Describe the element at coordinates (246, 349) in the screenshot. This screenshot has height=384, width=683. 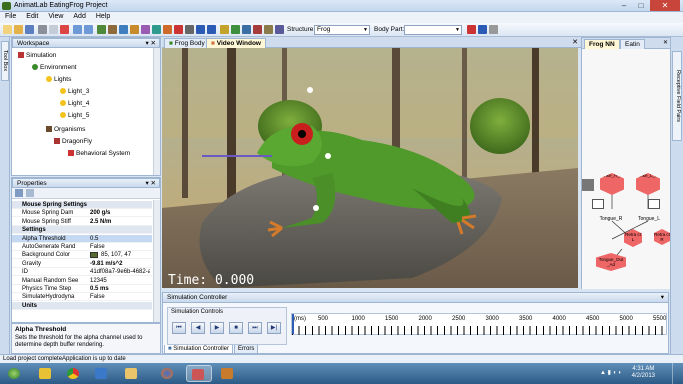
I see `tab-errors: Errors` at that location.